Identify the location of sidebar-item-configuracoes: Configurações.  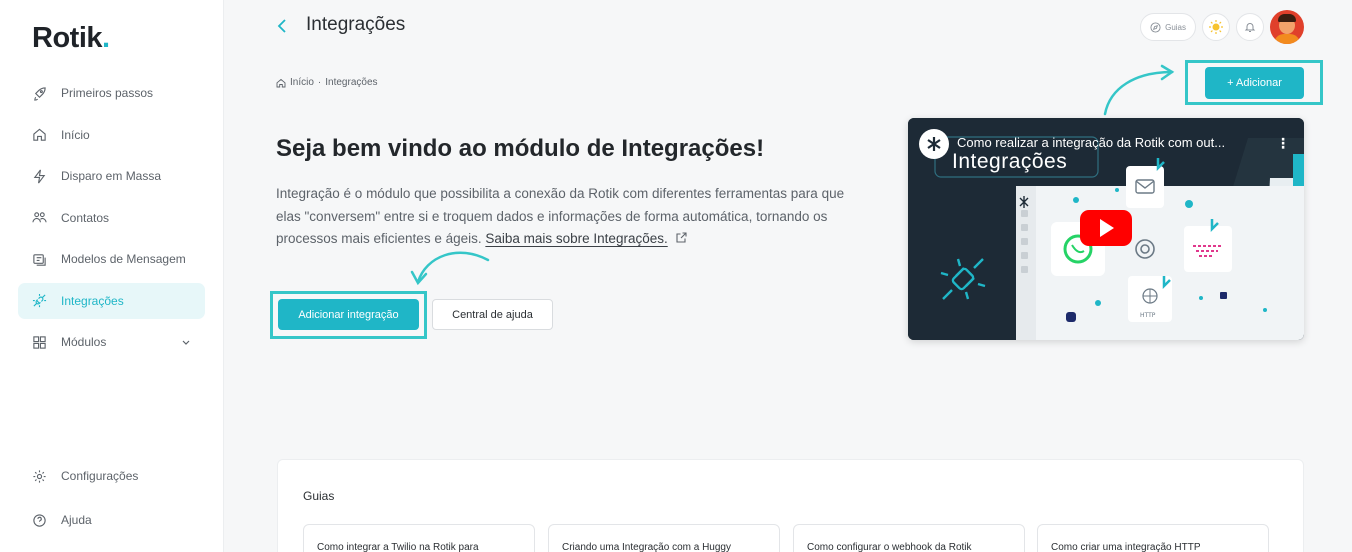
(111, 476).